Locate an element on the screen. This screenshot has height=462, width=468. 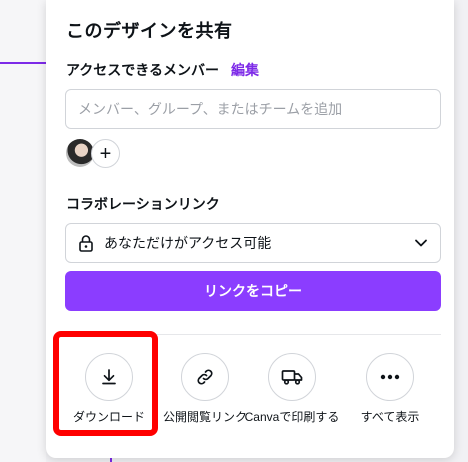
link-icon is located at coordinates (205, 377).